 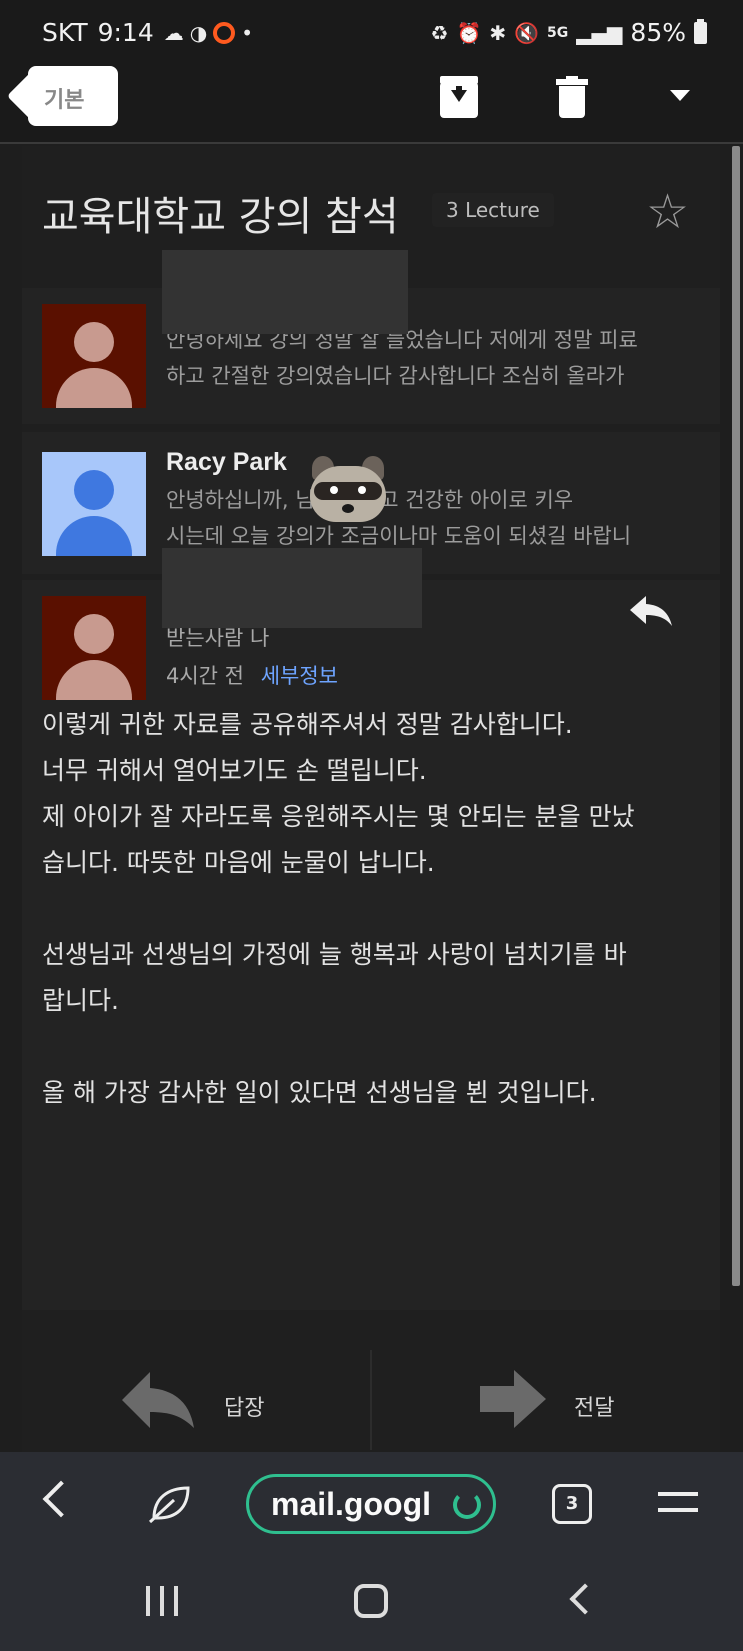 What do you see at coordinates (680, 95) in the screenshot?
I see `dropdown-arrow-icon` at bounding box center [680, 95].